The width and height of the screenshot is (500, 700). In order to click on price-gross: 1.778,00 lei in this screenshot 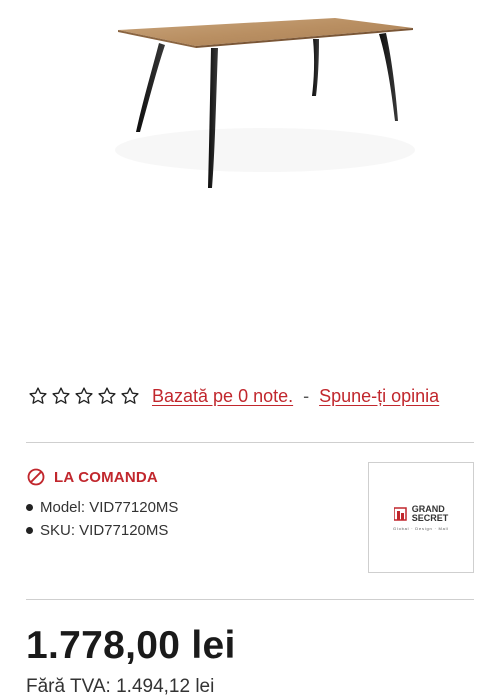, I will do `click(131, 645)`.